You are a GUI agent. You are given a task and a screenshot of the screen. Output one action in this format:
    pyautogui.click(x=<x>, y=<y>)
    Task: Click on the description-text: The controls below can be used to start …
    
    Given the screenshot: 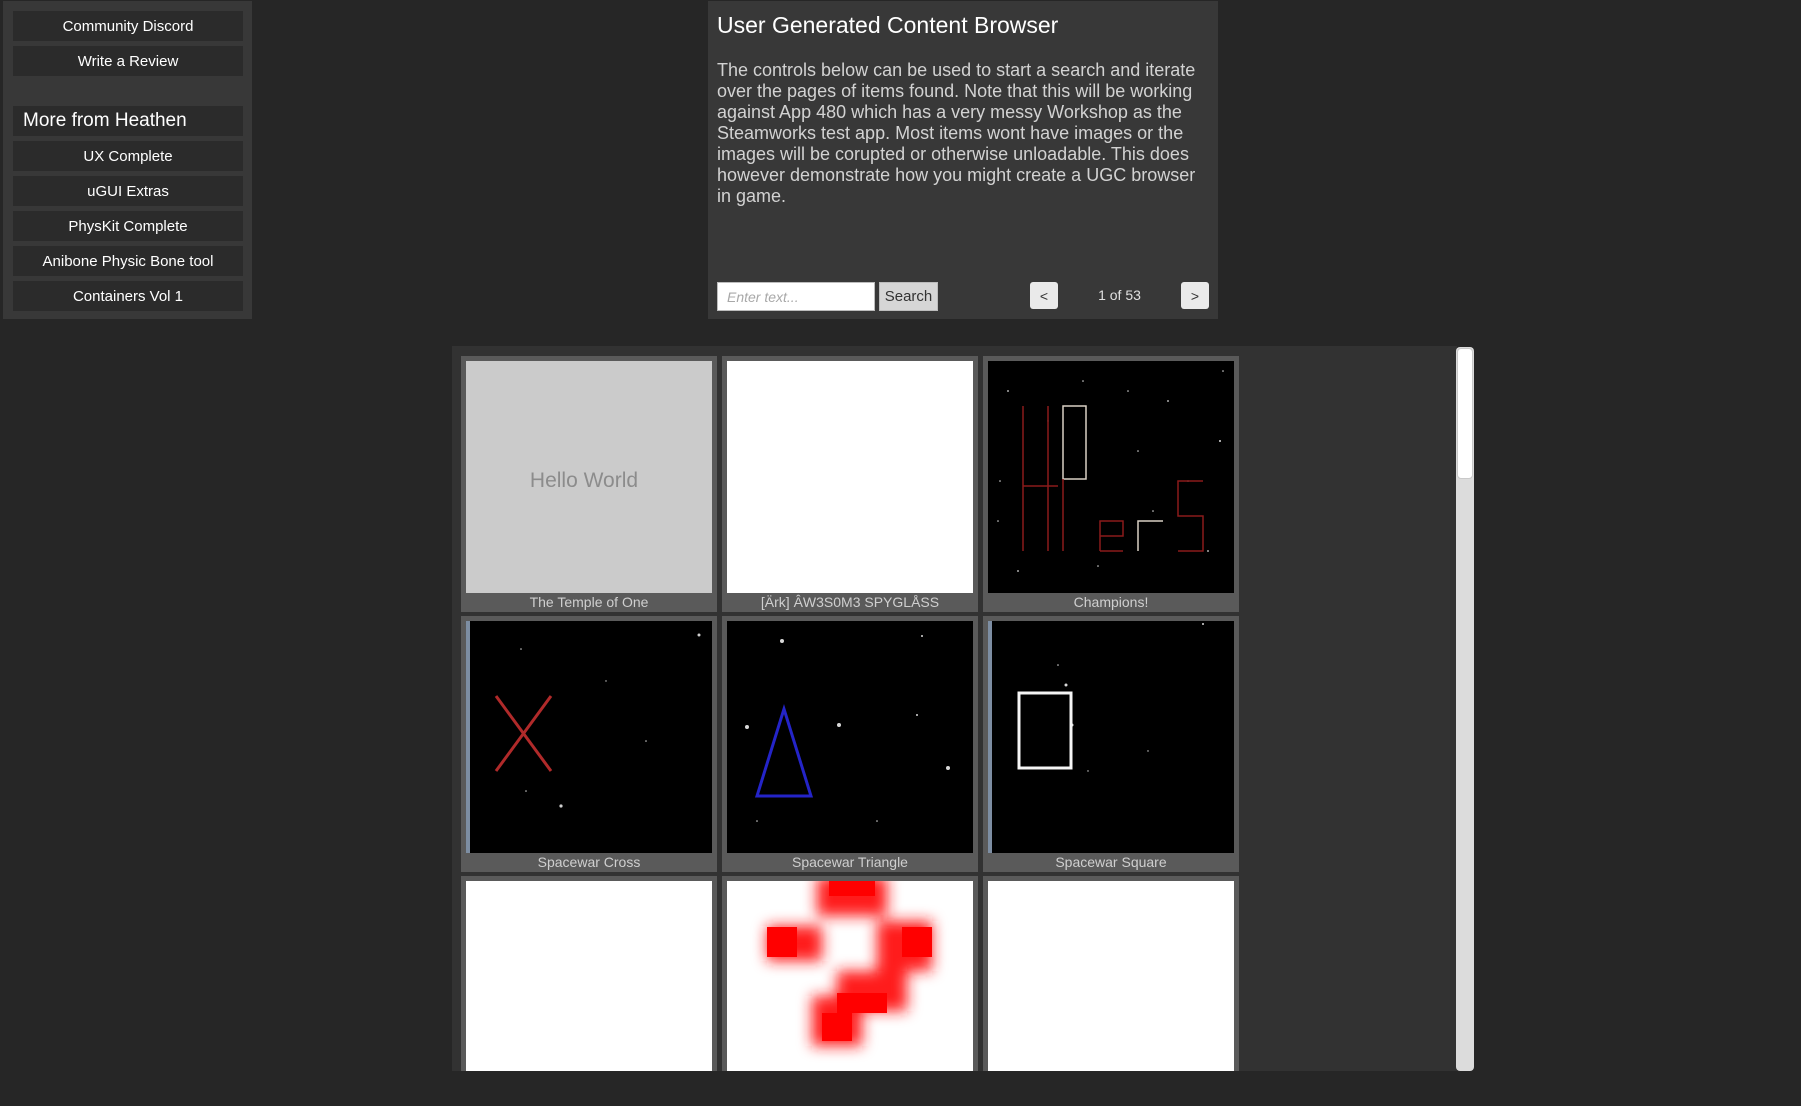 What is the action you would take?
    pyautogui.click(x=956, y=133)
    